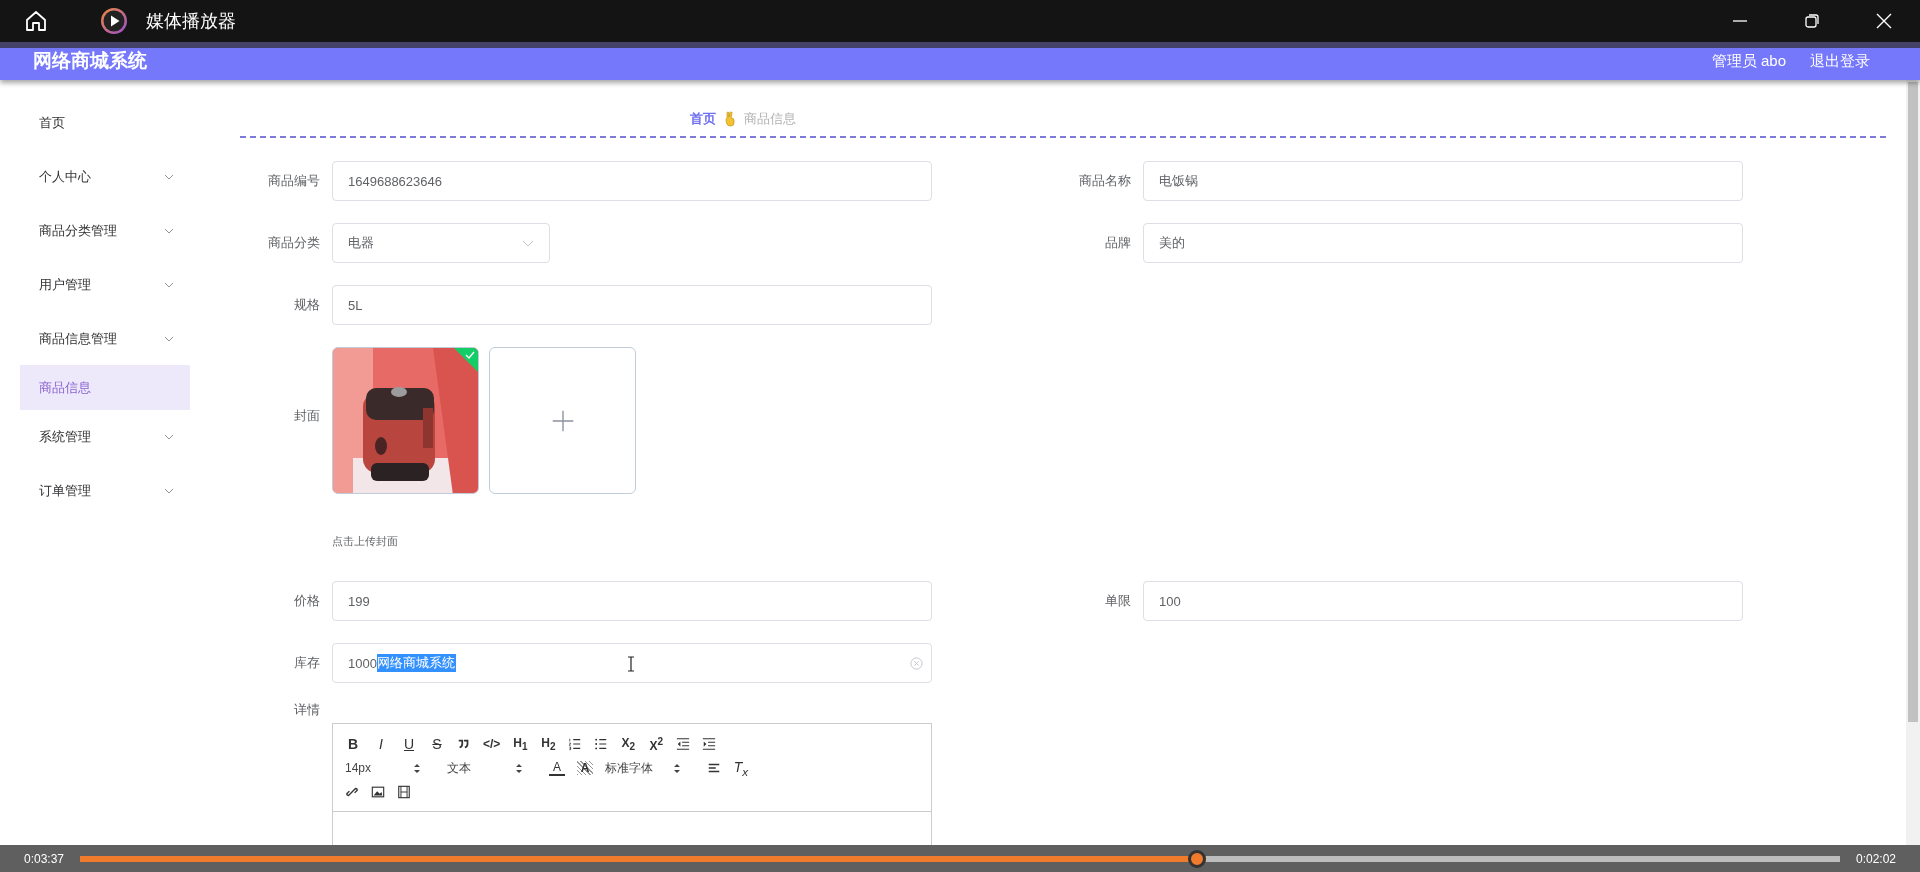 The width and height of the screenshot is (1920, 872). I want to click on sidebar-item: 订单管理, so click(105, 490).